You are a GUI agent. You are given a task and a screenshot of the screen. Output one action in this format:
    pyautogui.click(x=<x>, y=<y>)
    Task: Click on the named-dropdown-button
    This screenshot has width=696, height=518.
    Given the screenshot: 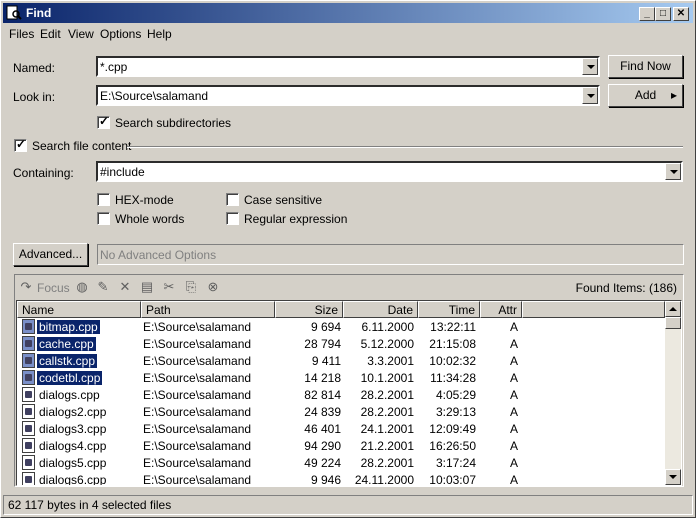 What is the action you would take?
    pyautogui.click(x=590, y=66)
    